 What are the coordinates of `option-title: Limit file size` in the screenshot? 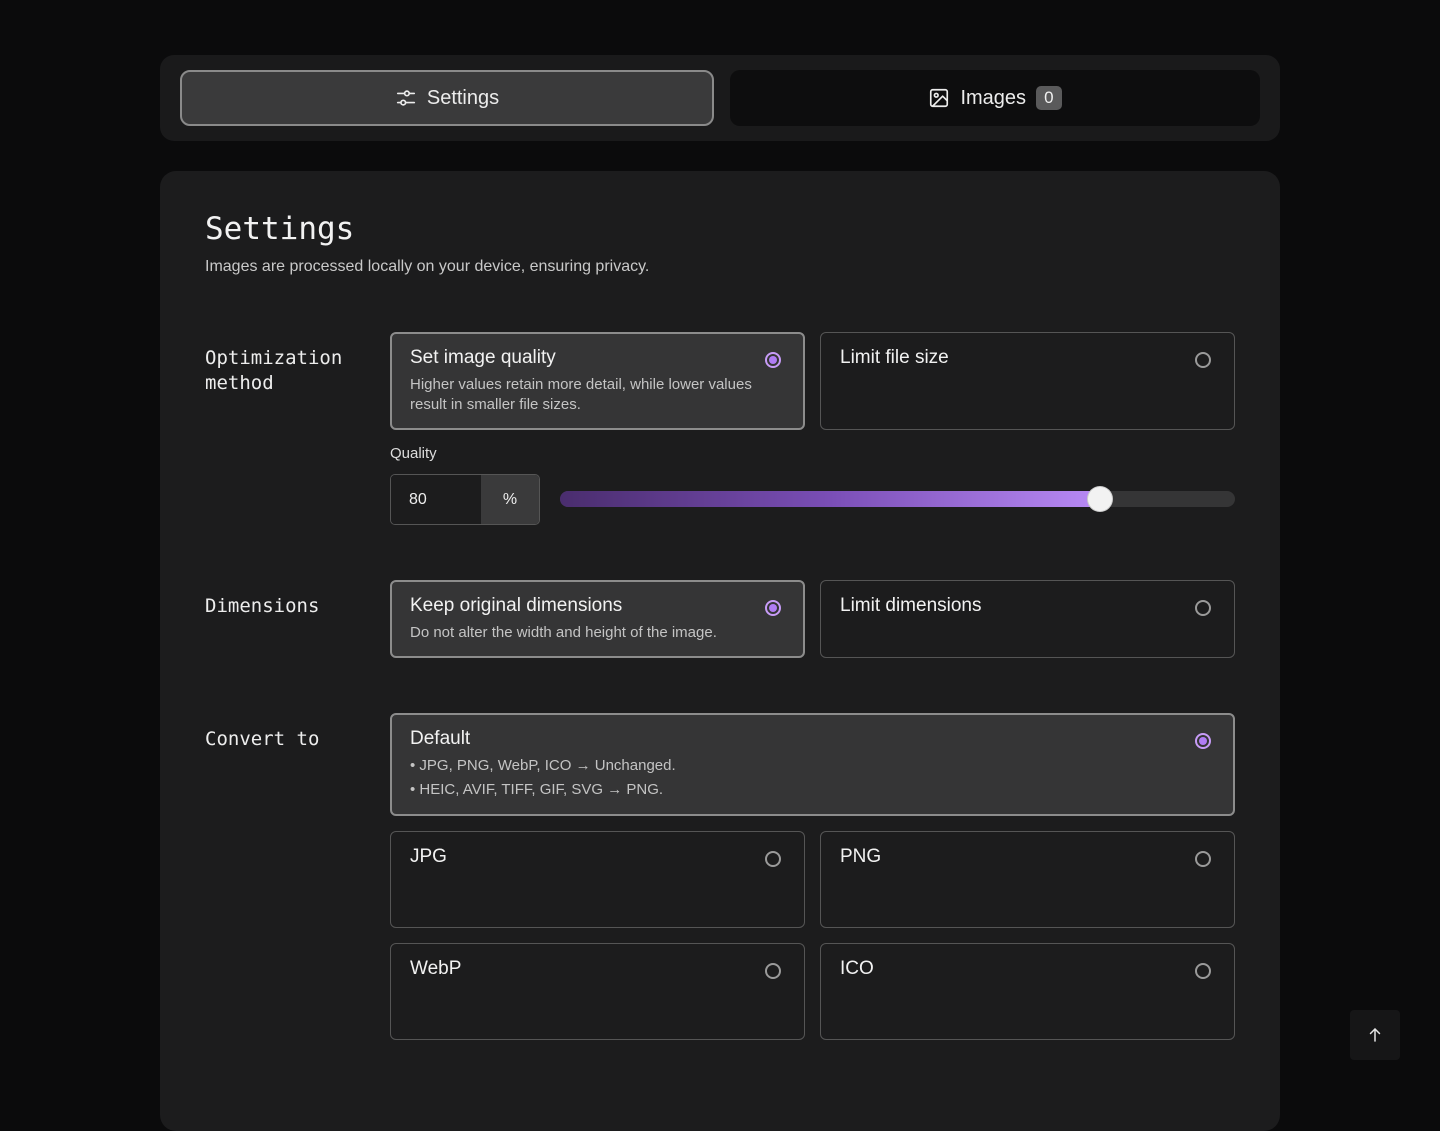 It's located at (894, 357).